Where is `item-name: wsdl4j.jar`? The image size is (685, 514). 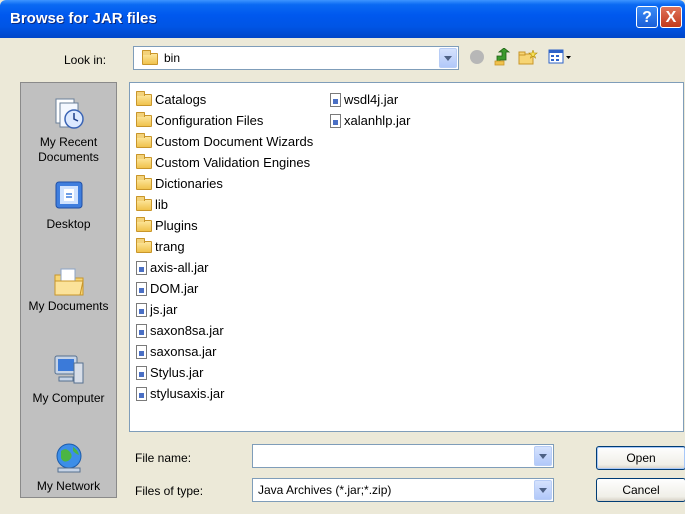
item-name: wsdl4j.jar is located at coordinates (371, 99).